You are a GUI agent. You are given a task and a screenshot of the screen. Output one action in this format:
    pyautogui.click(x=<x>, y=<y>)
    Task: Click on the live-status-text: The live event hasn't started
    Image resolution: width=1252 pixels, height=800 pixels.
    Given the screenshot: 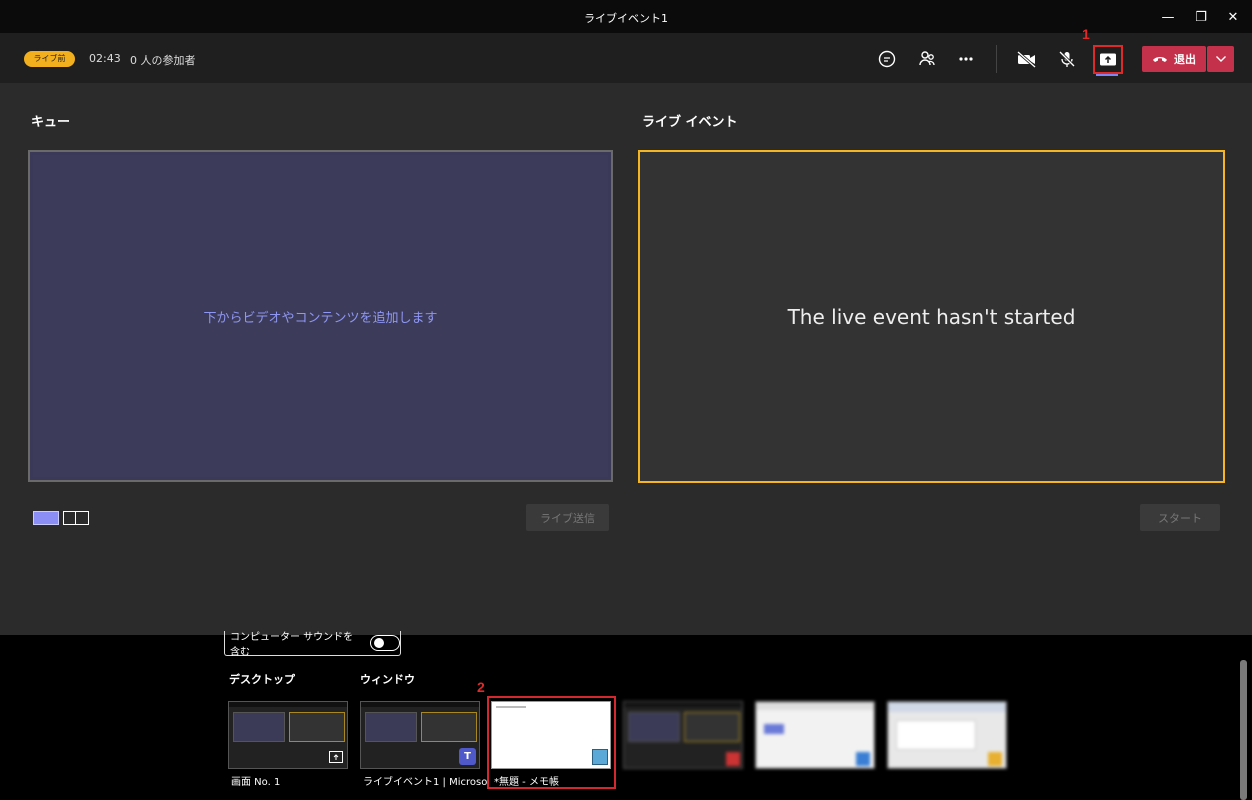 What is the action you would take?
    pyautogui.click(x=931, y=316)
    